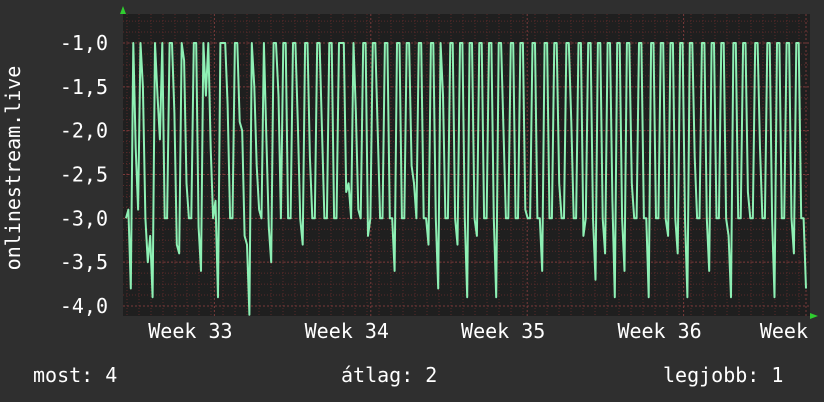  Describe the element at coordinates (503, 331) in the screenshot. I see `x-tick-label: Week 35` at that location.